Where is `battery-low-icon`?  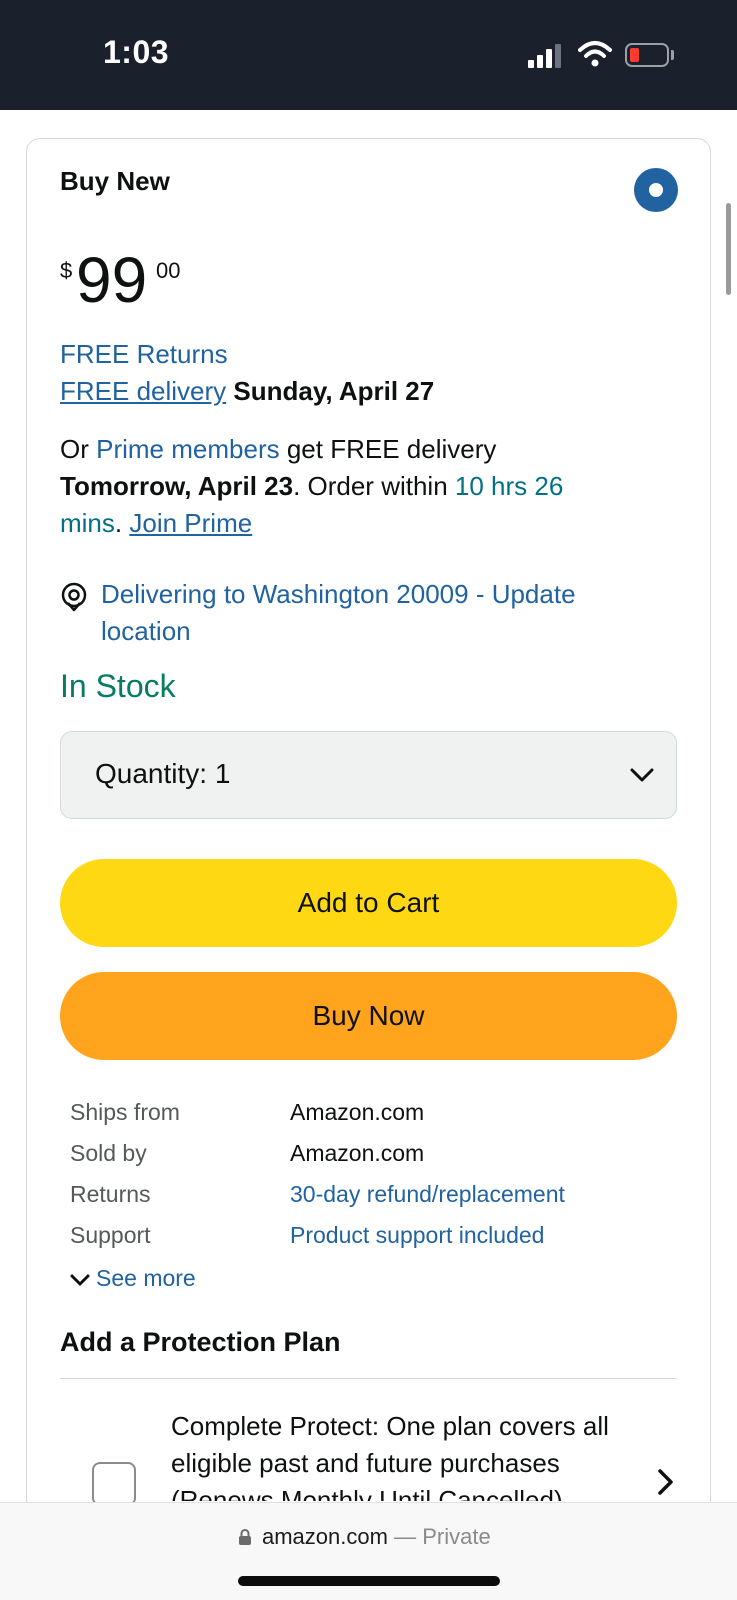 battery-low-icon is located at coordinates (647, 55).